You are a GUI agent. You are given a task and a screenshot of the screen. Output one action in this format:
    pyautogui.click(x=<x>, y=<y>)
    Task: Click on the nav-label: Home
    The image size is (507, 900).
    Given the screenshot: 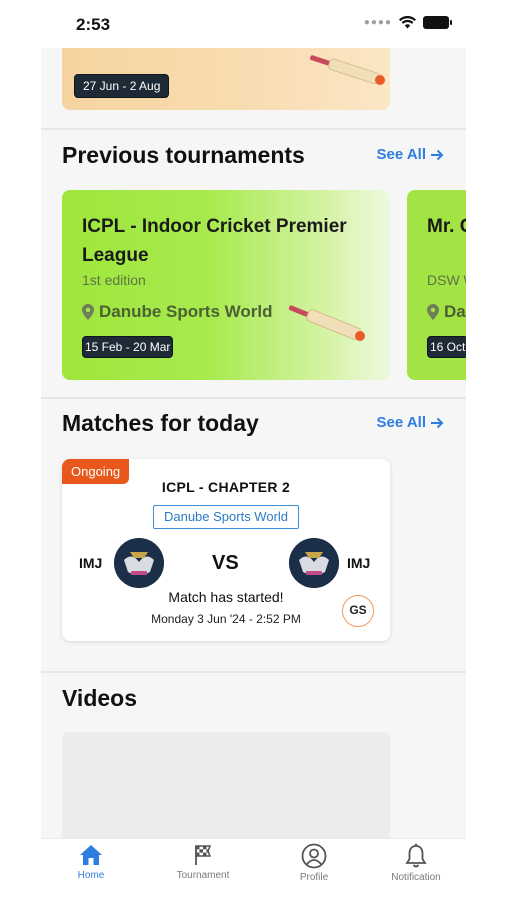 What is the action you would take?
    pyautogui.click(x=91, y=875)
    